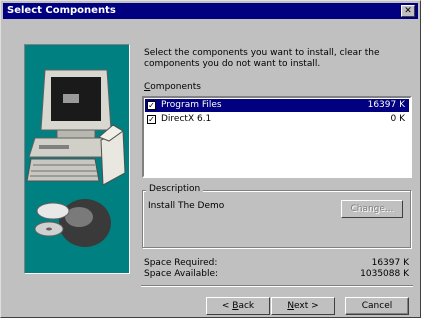 The width and height of the screenshot is (421, 318). I want to click on title-bar: Select Components ✕, so click(210, 11).